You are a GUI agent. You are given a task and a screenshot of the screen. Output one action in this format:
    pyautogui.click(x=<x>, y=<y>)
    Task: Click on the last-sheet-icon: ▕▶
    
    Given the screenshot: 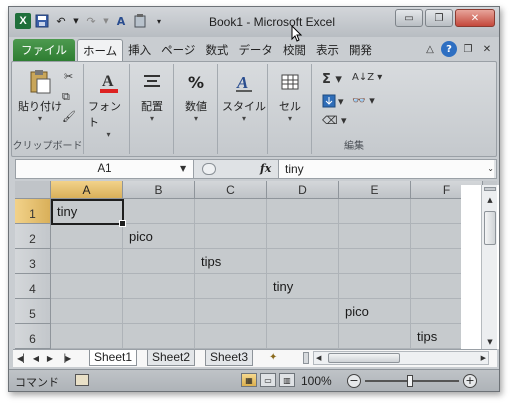 What is the action you would take?
    pyautogui.click(x=65, y=359)
    